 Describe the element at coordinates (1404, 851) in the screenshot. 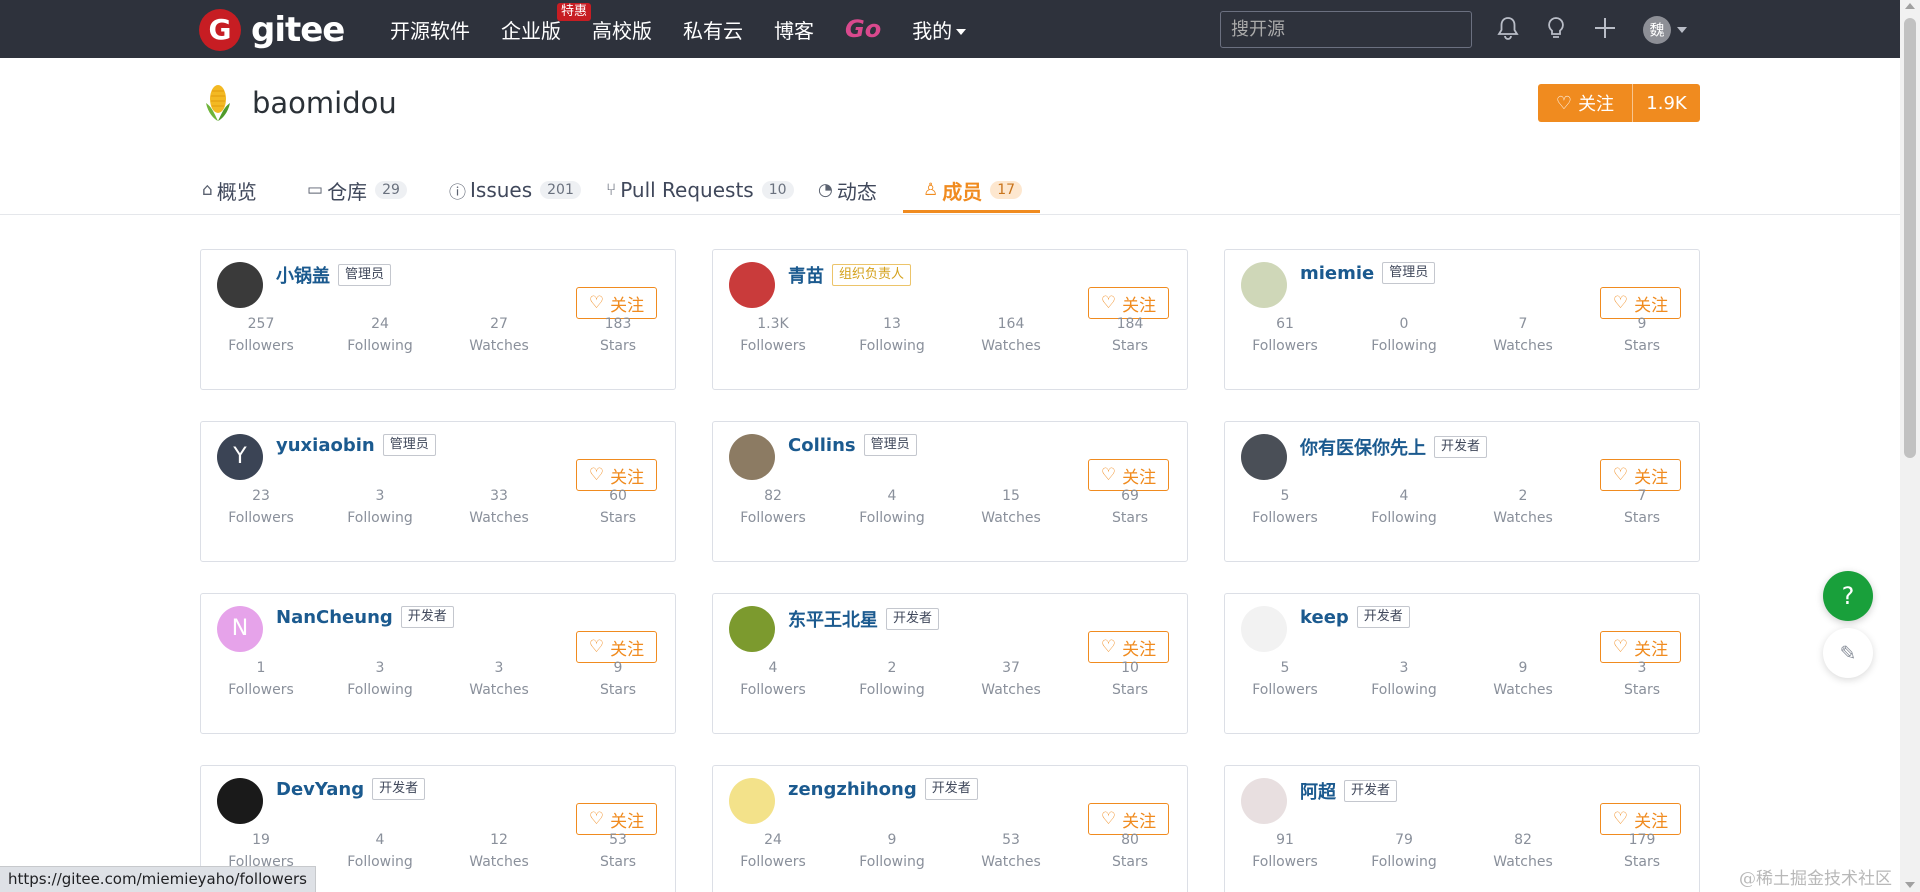

I see `member-stat-following: 79 Following` at that location.